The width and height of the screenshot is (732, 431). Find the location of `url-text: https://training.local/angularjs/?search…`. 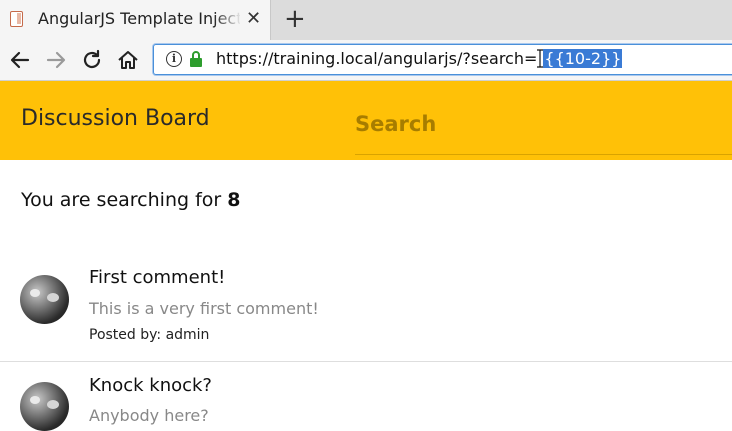

url-text: https://training.local/angularjs/?search… is located at coordinates (419, 58).